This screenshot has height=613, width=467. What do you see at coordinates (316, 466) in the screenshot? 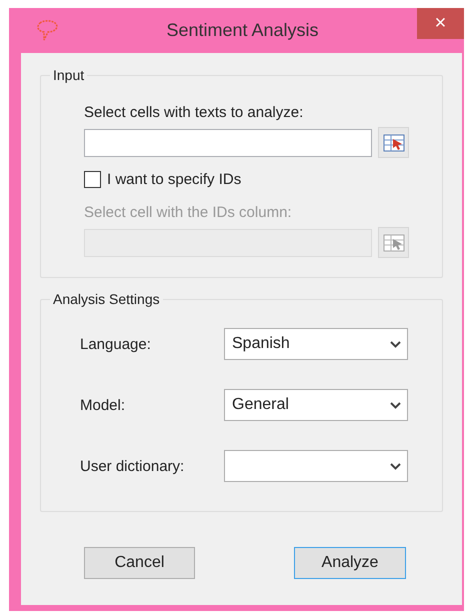
I see `setting-dropdown` at bounding box center [316, 466].